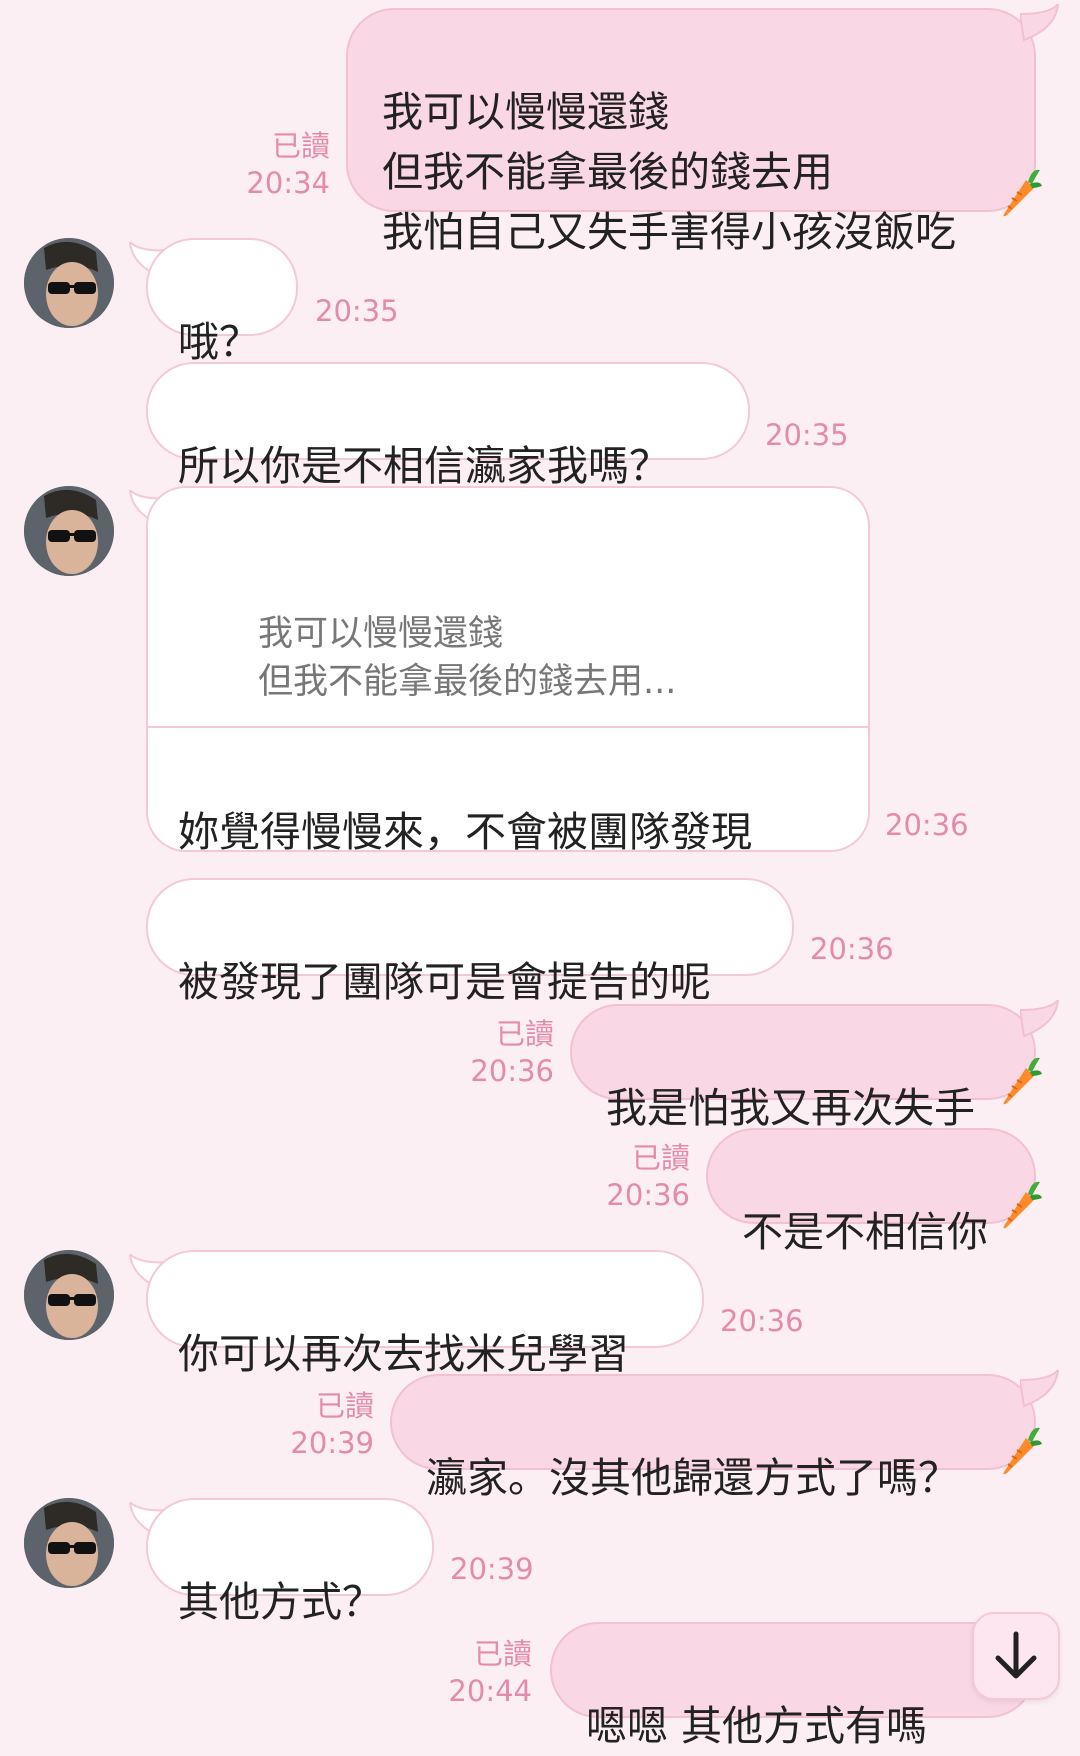  Describe the element at coordinates (448, 426) in the screenshot. I see `message-bubble: 所以你是不相信瀛家我嗎？` at that location.